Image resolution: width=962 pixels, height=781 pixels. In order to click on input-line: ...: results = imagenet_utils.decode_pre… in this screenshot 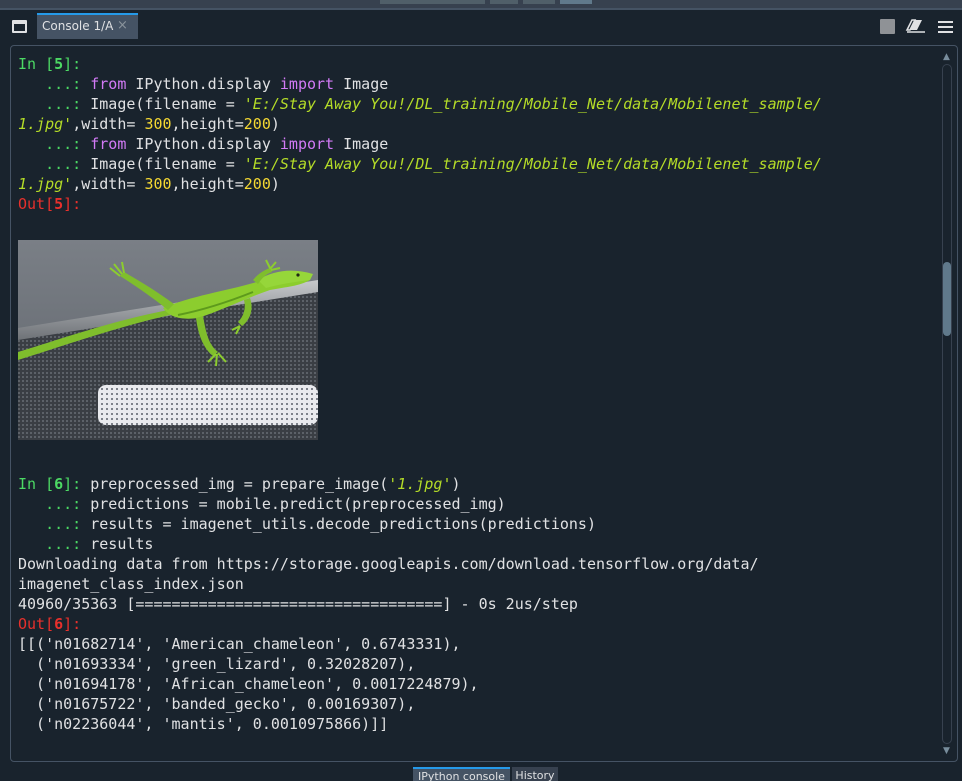, I will do `click(307, 524)`.